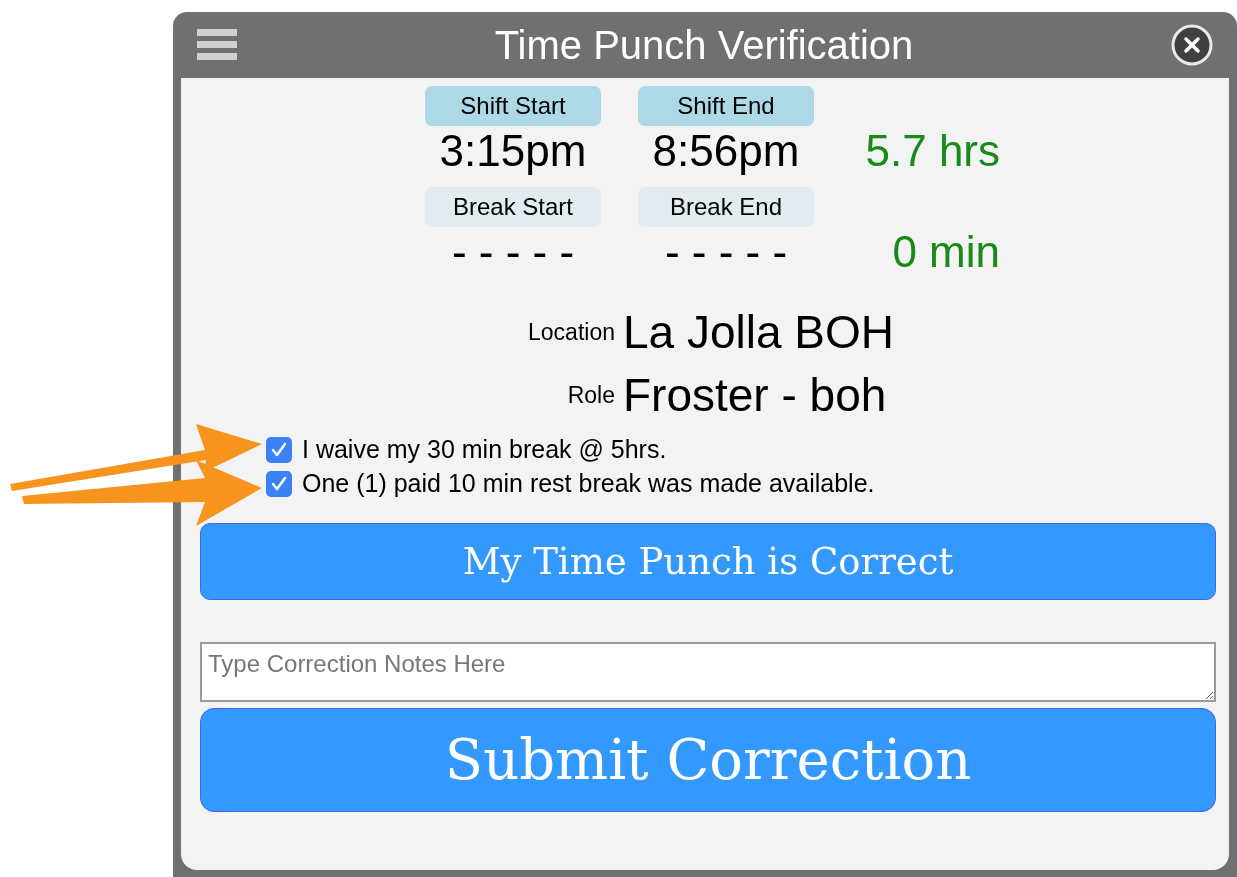 This screenshot has width=1237, height=877. Describe the element at coordinates (588, 484) in the screenshot. I see `checkbox-label: One (1) paid 10 min rest break was made available.` at that location.